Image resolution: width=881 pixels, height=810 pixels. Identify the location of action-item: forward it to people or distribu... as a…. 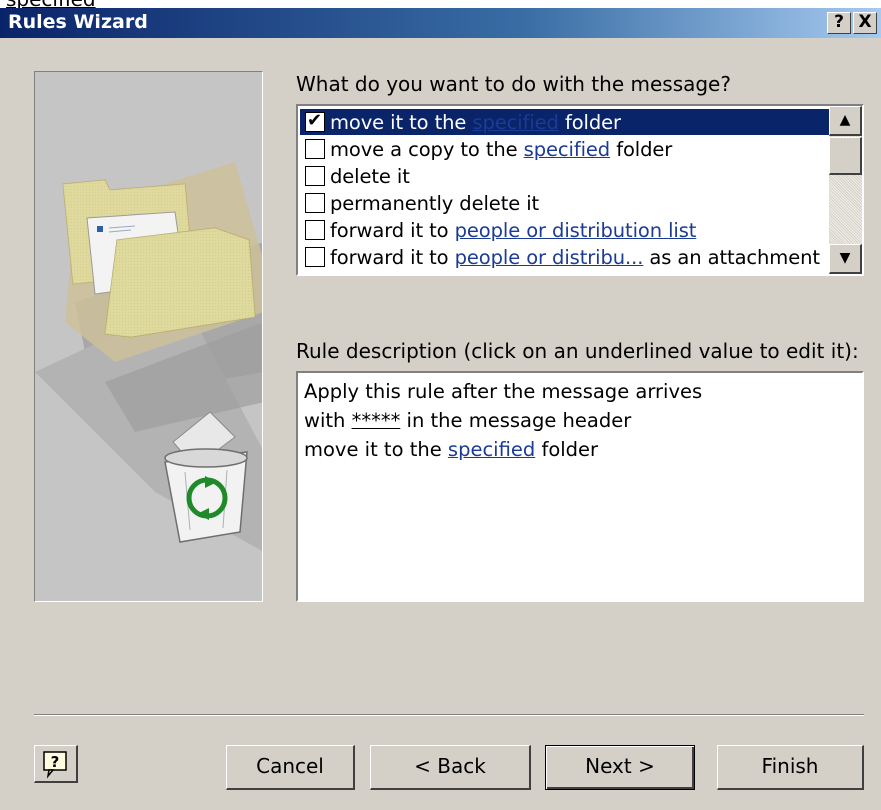
(564, 257).